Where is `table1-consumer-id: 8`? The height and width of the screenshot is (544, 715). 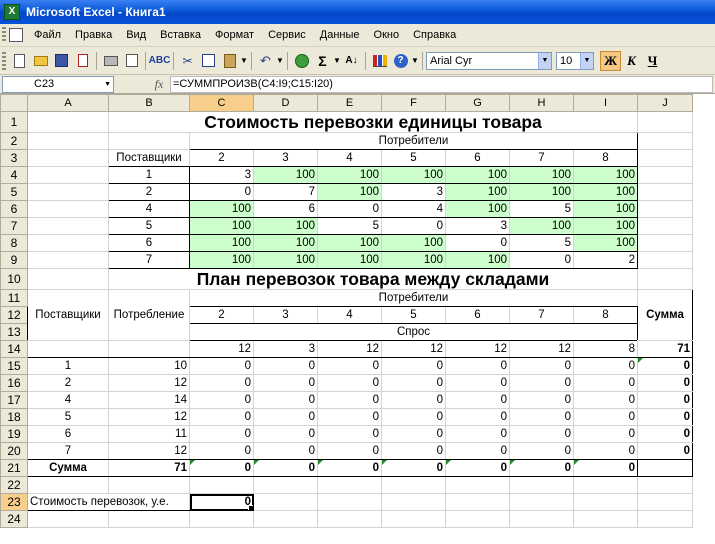
table1-consumer-id: 8 is located at coordinates (605, 158).